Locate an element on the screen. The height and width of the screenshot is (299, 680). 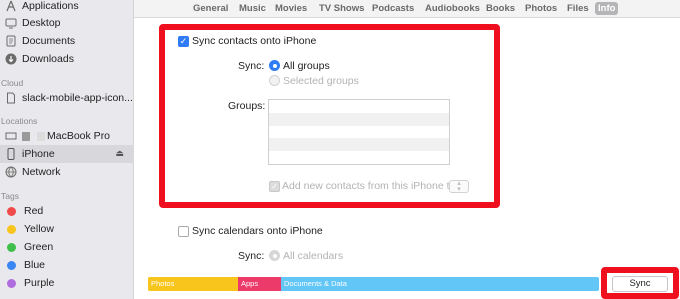
tab-photos: Photos is located at coordinates (541, 8).